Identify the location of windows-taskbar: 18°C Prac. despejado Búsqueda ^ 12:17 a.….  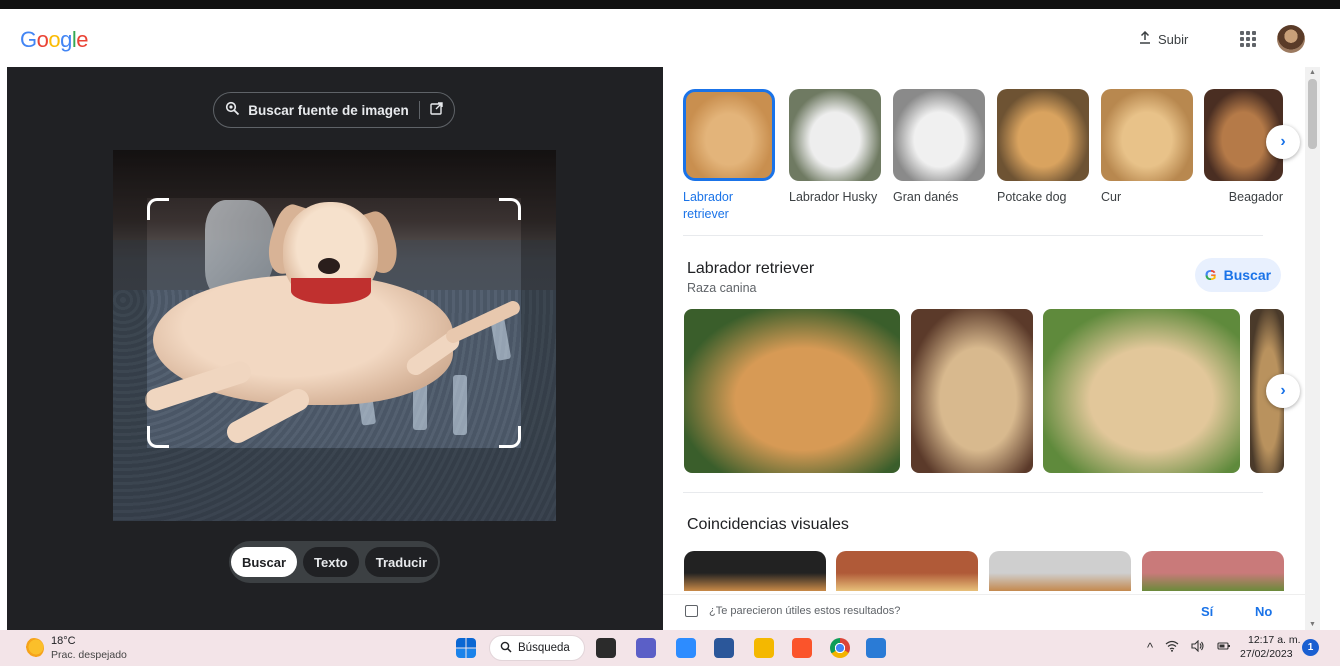
(670, 648).